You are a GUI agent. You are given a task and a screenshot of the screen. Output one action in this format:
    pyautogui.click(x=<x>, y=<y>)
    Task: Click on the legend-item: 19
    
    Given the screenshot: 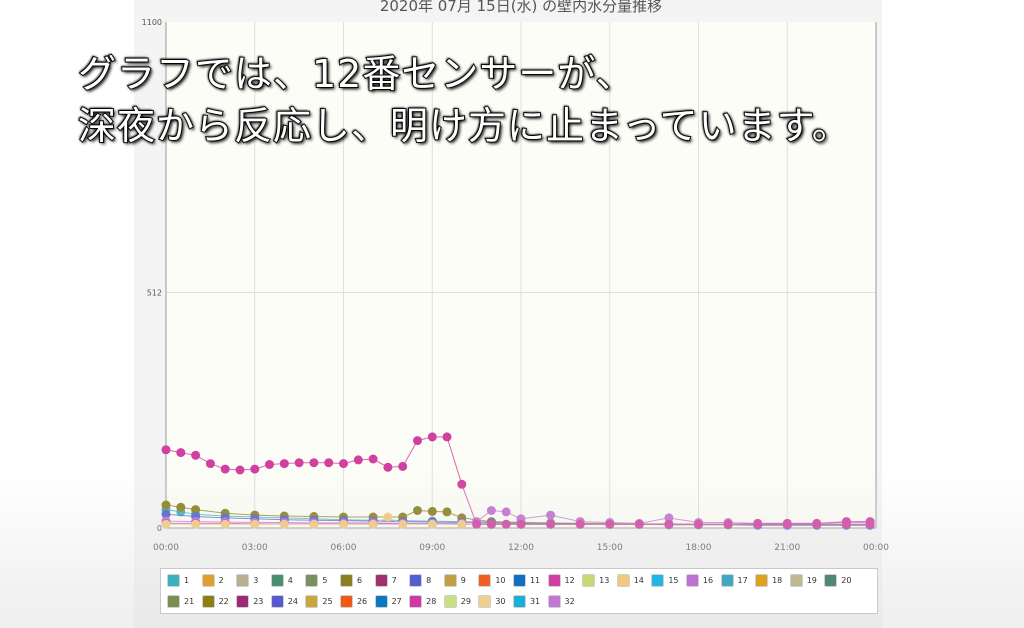 What is the action you would take?
    pyautogui.click(x=807, y=580)
    